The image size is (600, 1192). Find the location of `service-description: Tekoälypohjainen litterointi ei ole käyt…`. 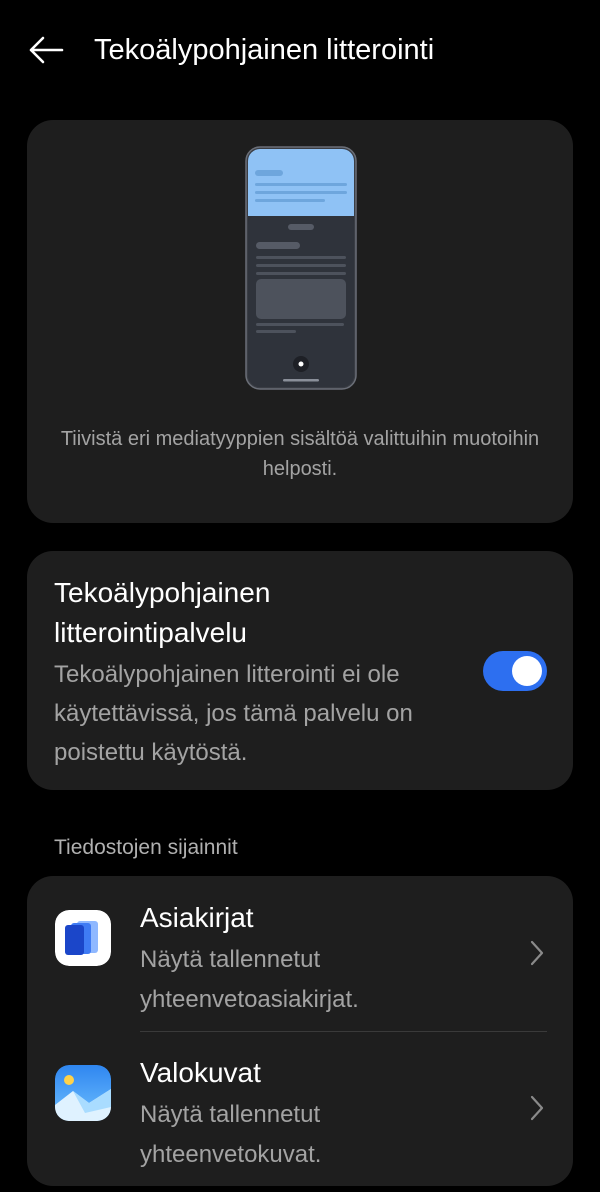

service-description: Tekoälypohjainen litterointi ei ole käyt… is located at coordinates (233, 713).